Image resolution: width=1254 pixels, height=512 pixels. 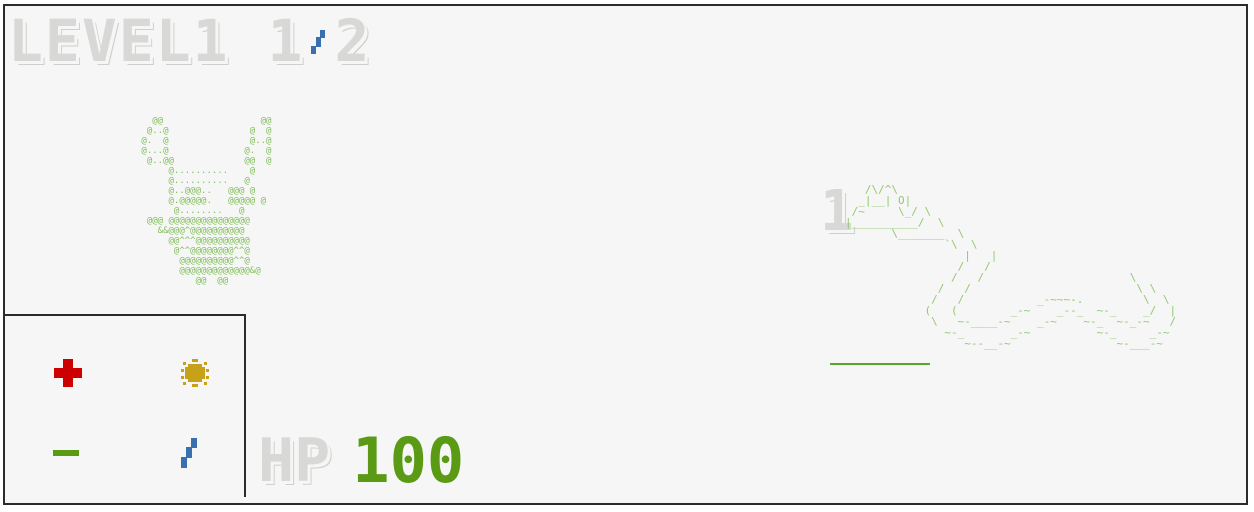 I want to click on defend-button, so click(x=66, y=453).